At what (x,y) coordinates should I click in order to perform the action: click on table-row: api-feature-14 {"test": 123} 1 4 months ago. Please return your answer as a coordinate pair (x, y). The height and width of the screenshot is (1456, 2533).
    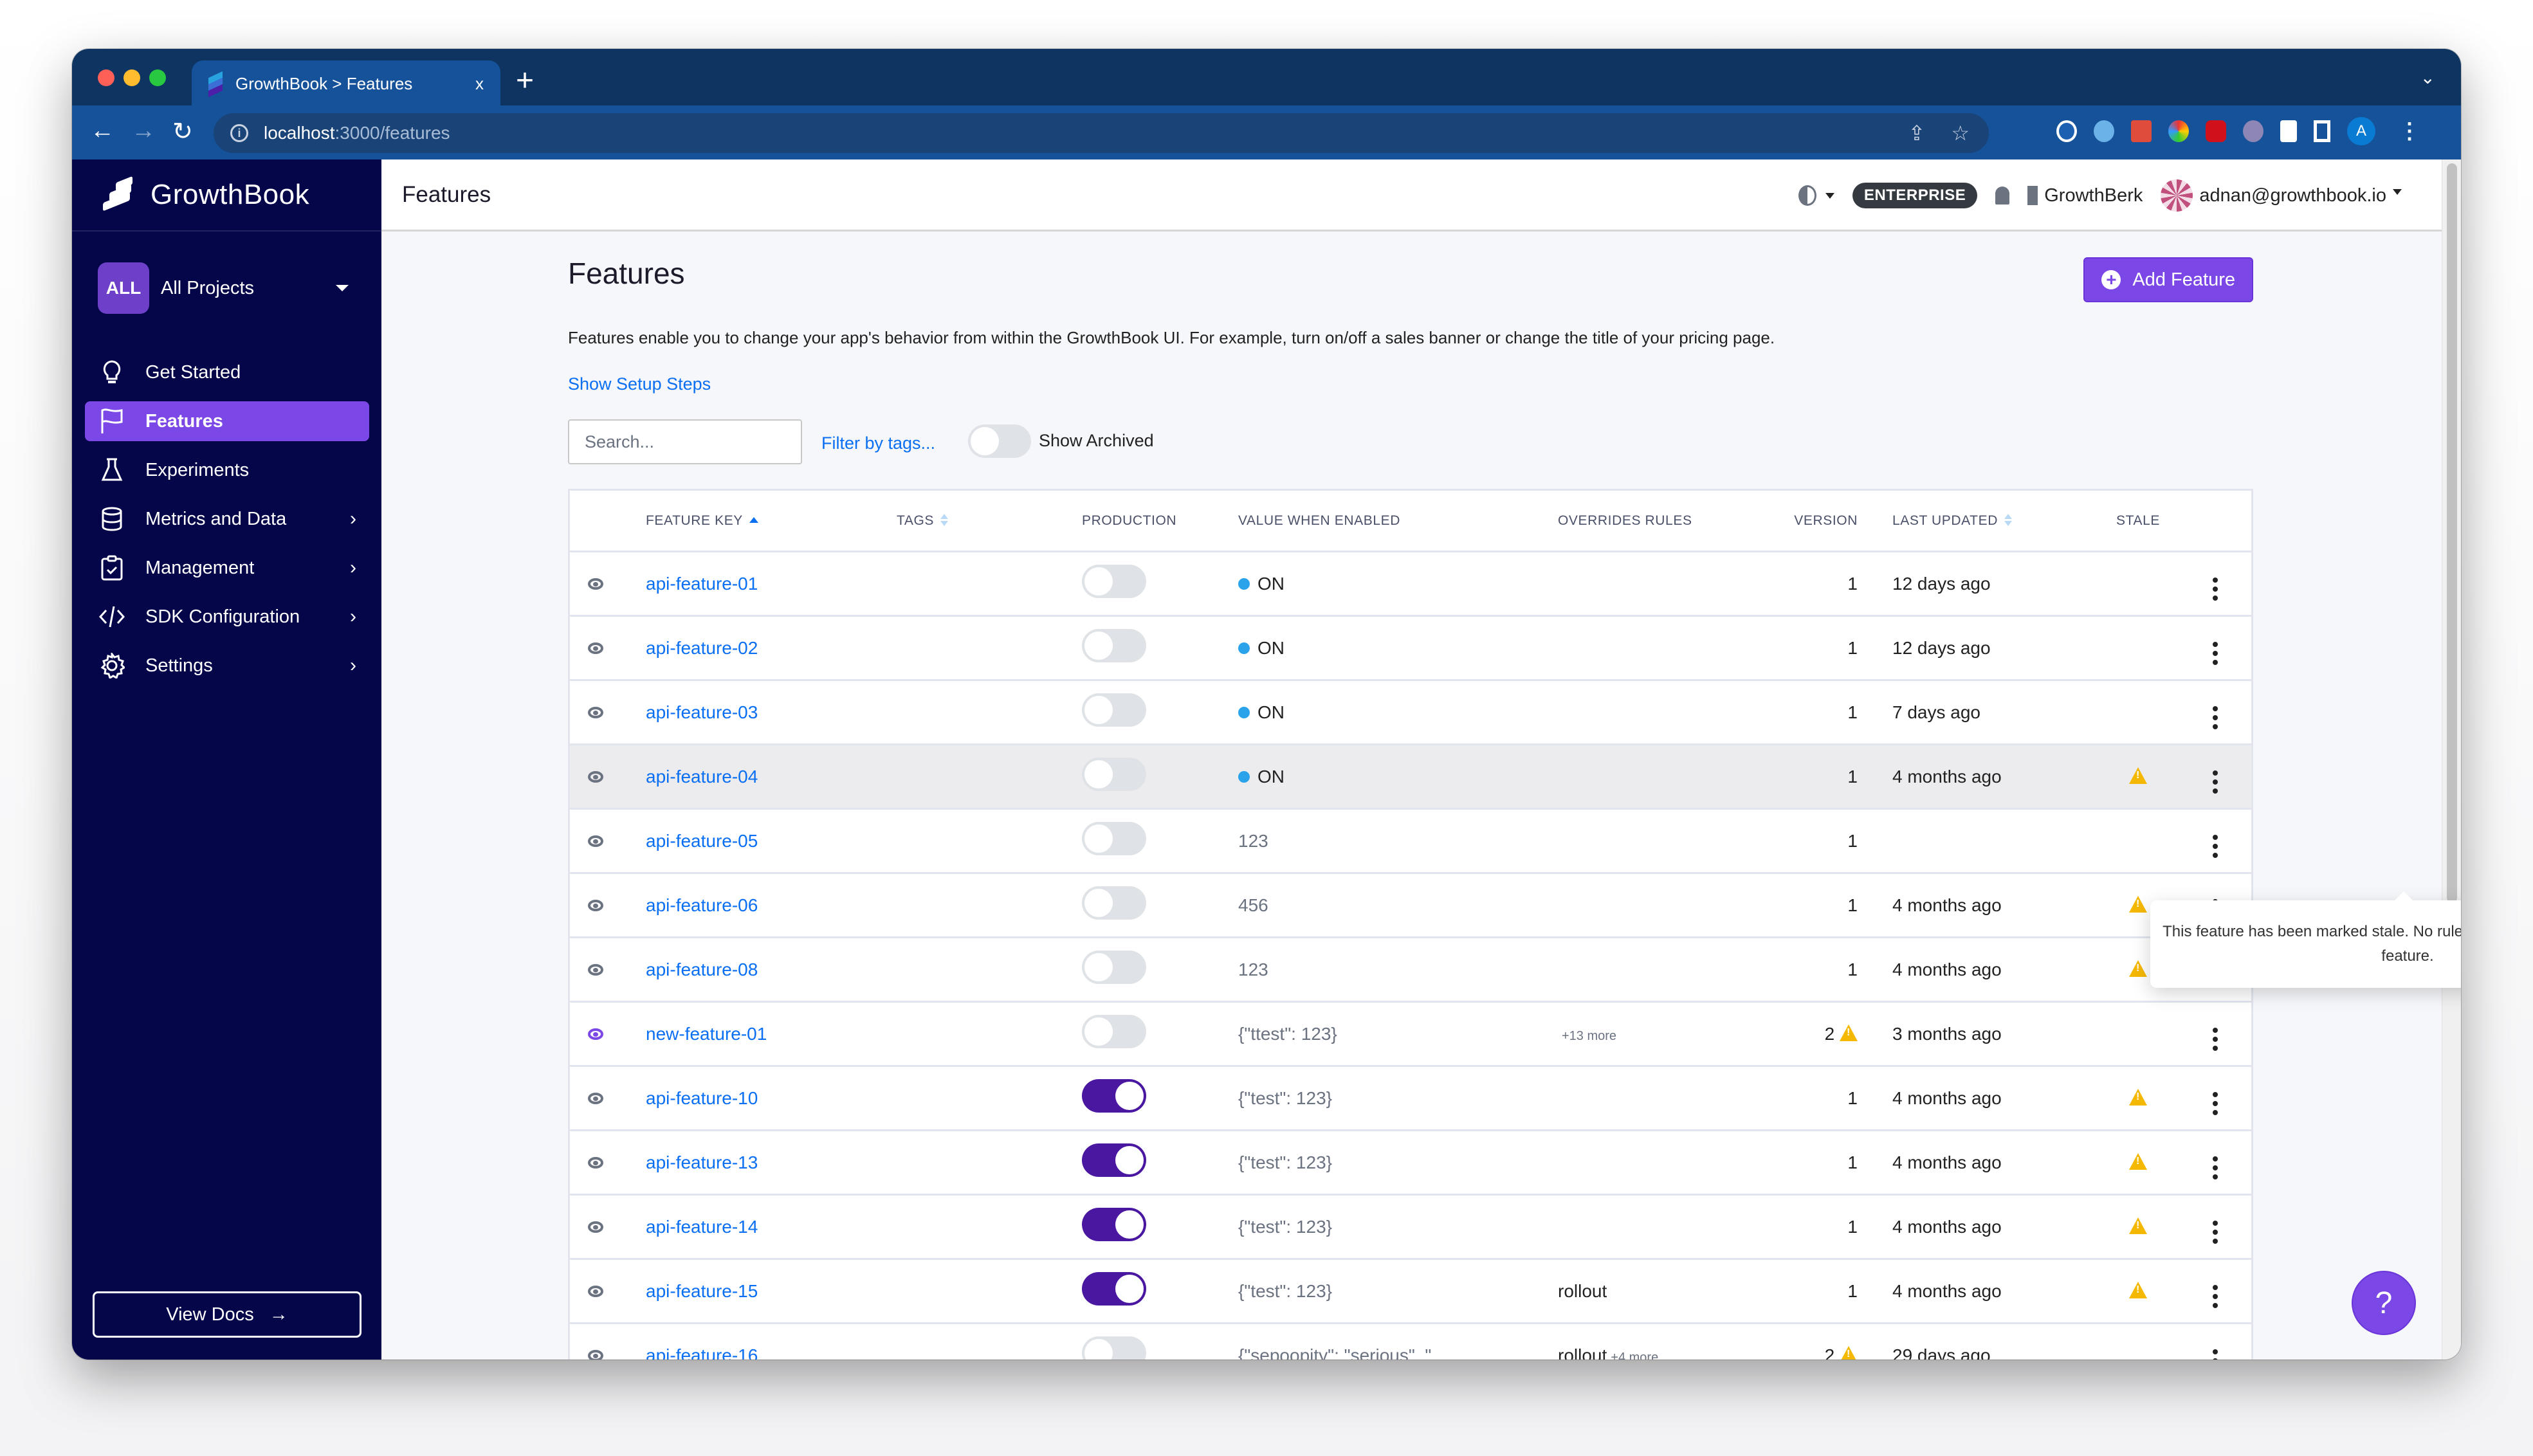
    Looking at the image, I should click on (1411, 1228).